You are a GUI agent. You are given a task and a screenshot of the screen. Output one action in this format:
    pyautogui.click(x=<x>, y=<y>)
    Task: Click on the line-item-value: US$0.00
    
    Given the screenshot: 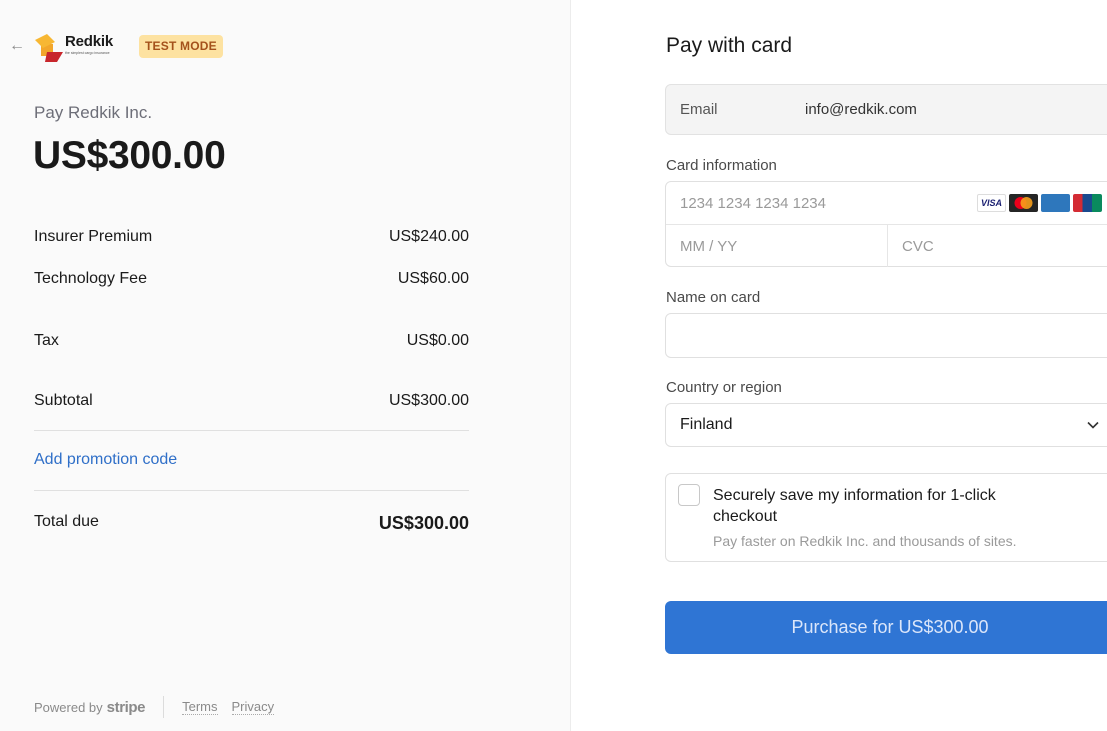 What is the action you would take?
    pyautogui.click(x=437, y=340)
    